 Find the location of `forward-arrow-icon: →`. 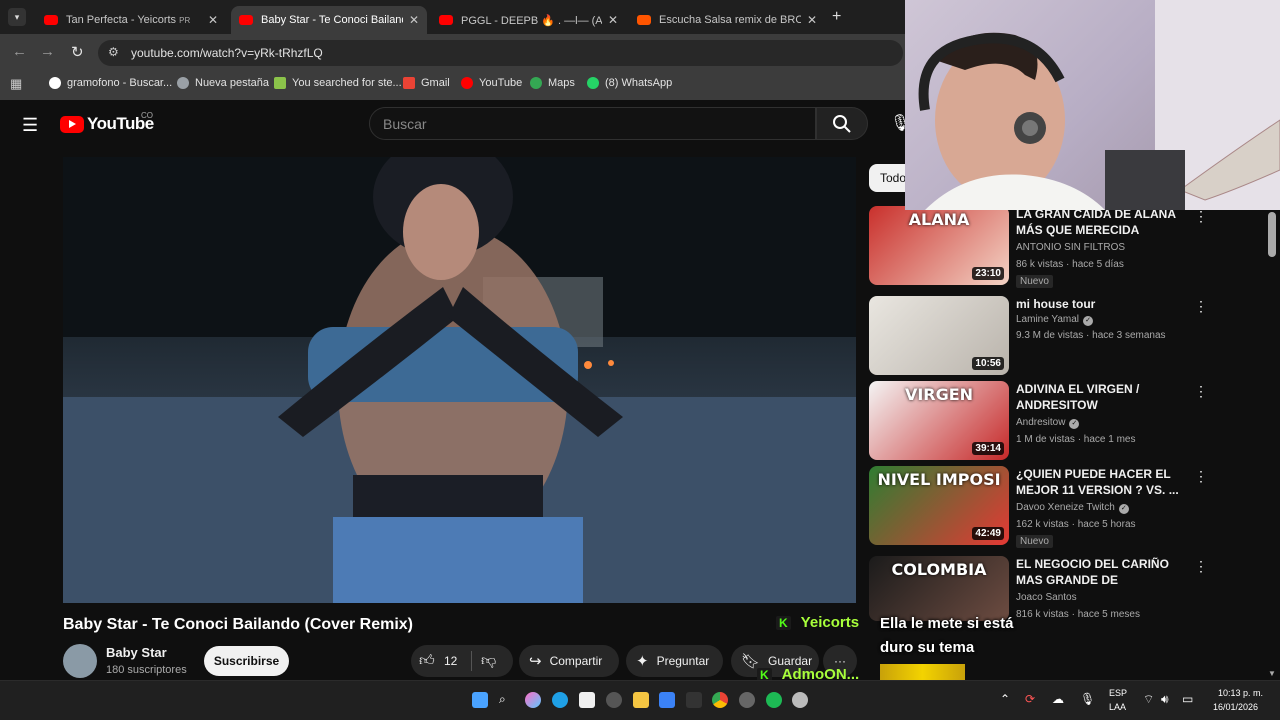

forward-arrow-icon: → is located at coordinates (47, 51).